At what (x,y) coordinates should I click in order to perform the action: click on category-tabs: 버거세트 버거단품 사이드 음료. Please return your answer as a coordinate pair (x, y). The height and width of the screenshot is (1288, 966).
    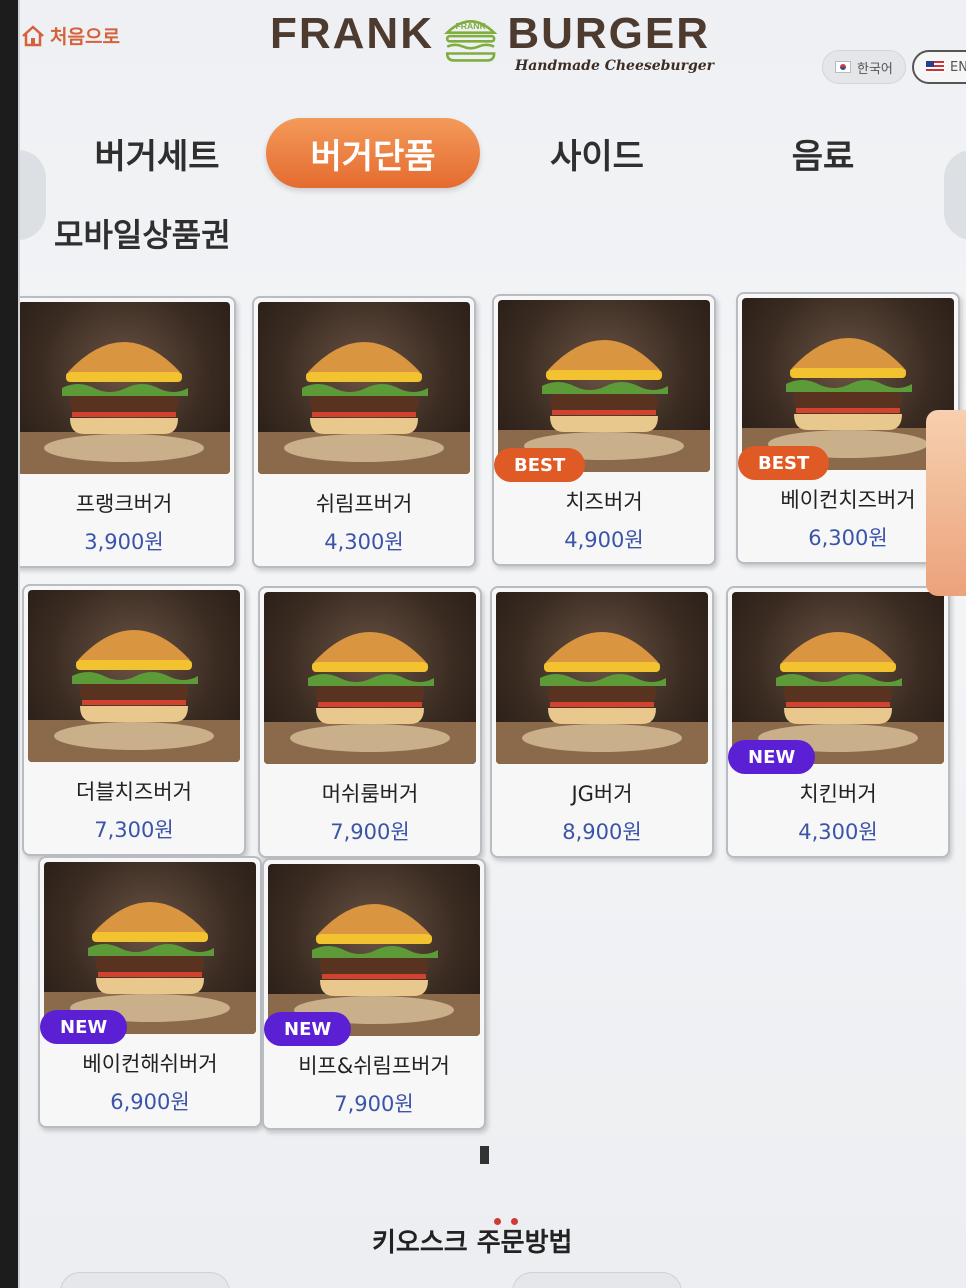
    Looking at the image, I should click on (493, 153).